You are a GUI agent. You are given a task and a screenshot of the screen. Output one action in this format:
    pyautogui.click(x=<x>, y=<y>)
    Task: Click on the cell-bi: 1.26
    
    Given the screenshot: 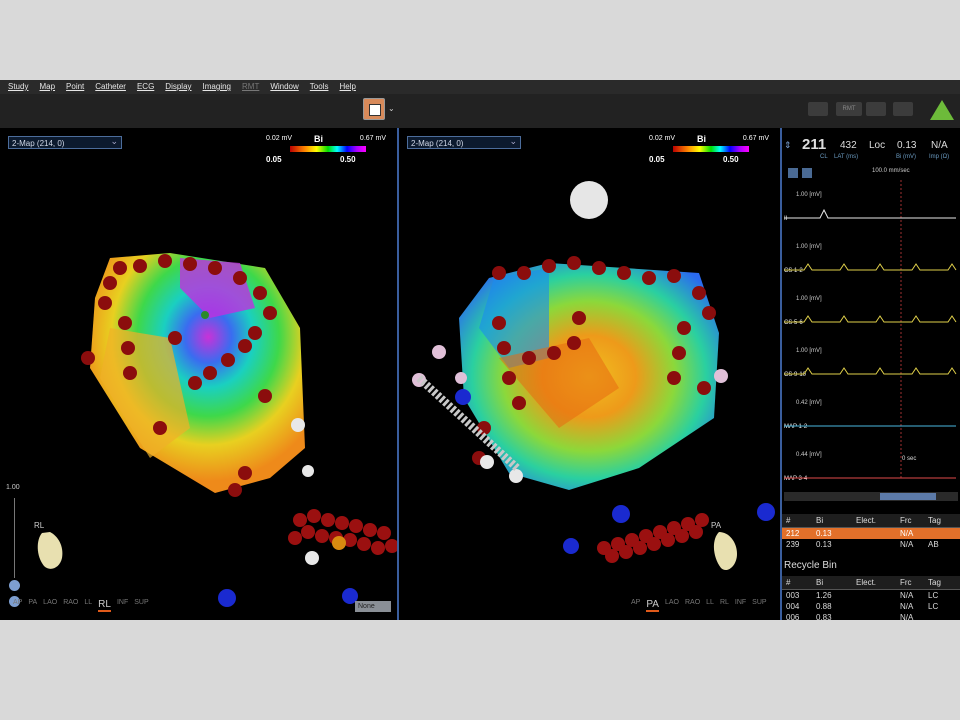 What is the action you would take?
    pyautogui.click(x=824, y=595)
    